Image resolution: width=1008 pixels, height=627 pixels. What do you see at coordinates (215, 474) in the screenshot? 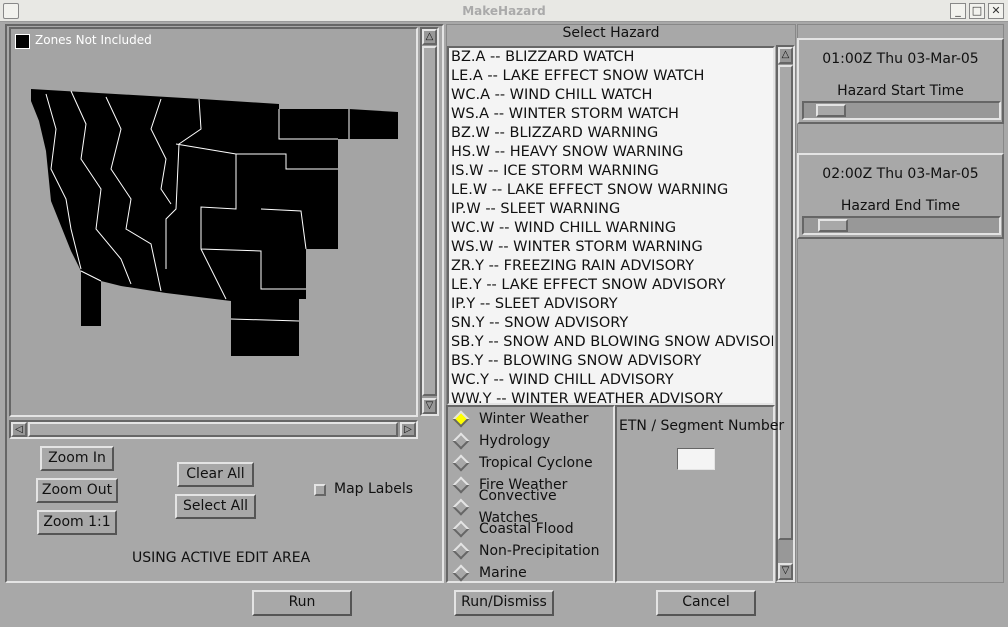
I see `clear-all-button: Clear All` at bounding box center [215, 474].